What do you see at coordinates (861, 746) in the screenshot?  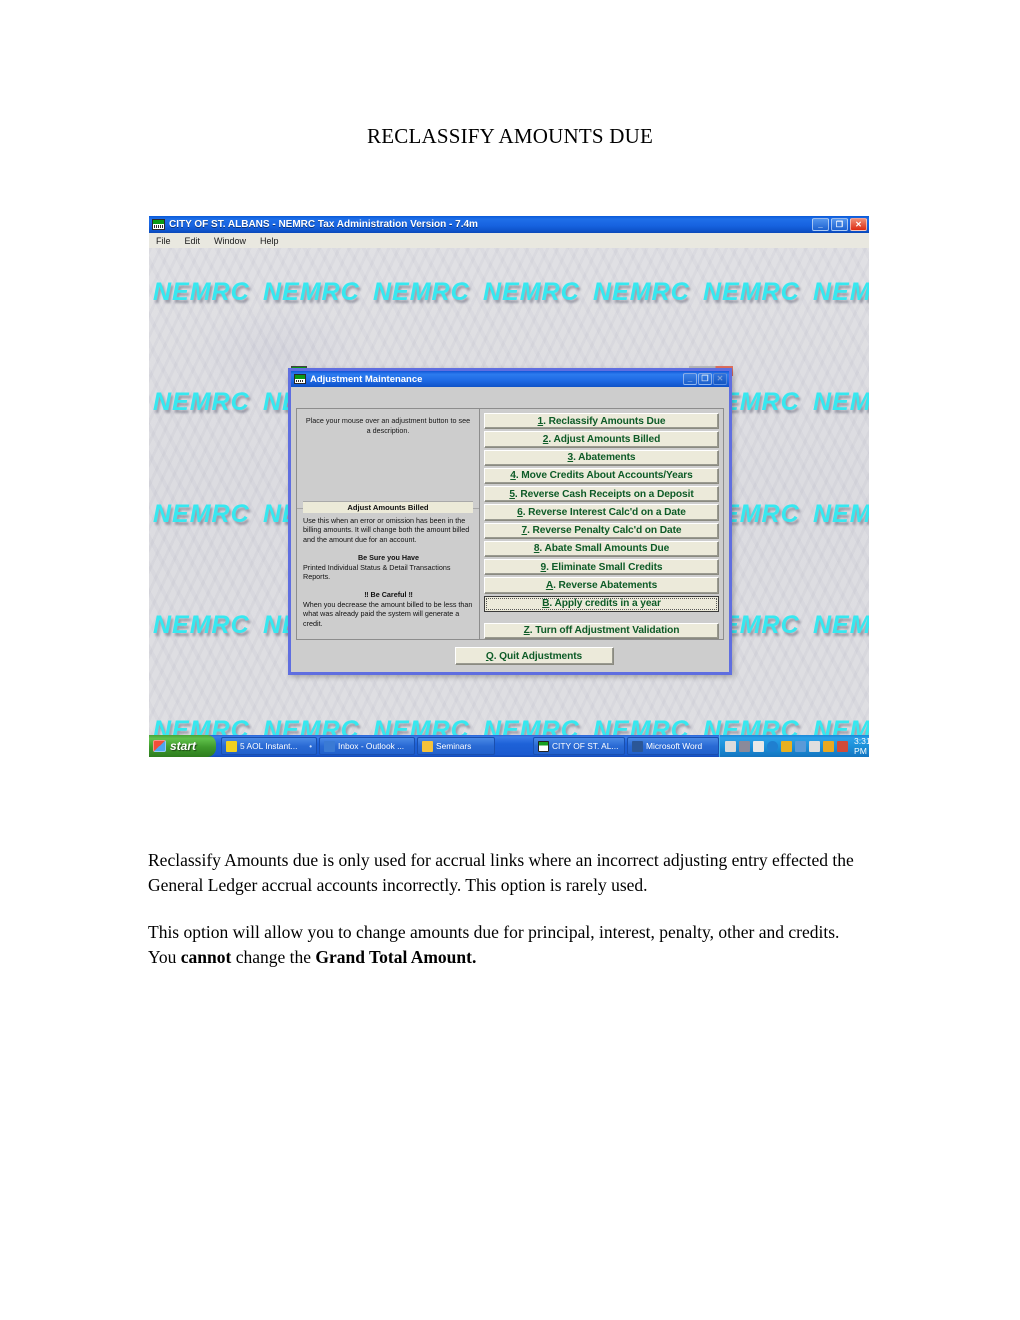 I see `taskbar-clock: 3:31 PM` at bounding box center [861, 746].